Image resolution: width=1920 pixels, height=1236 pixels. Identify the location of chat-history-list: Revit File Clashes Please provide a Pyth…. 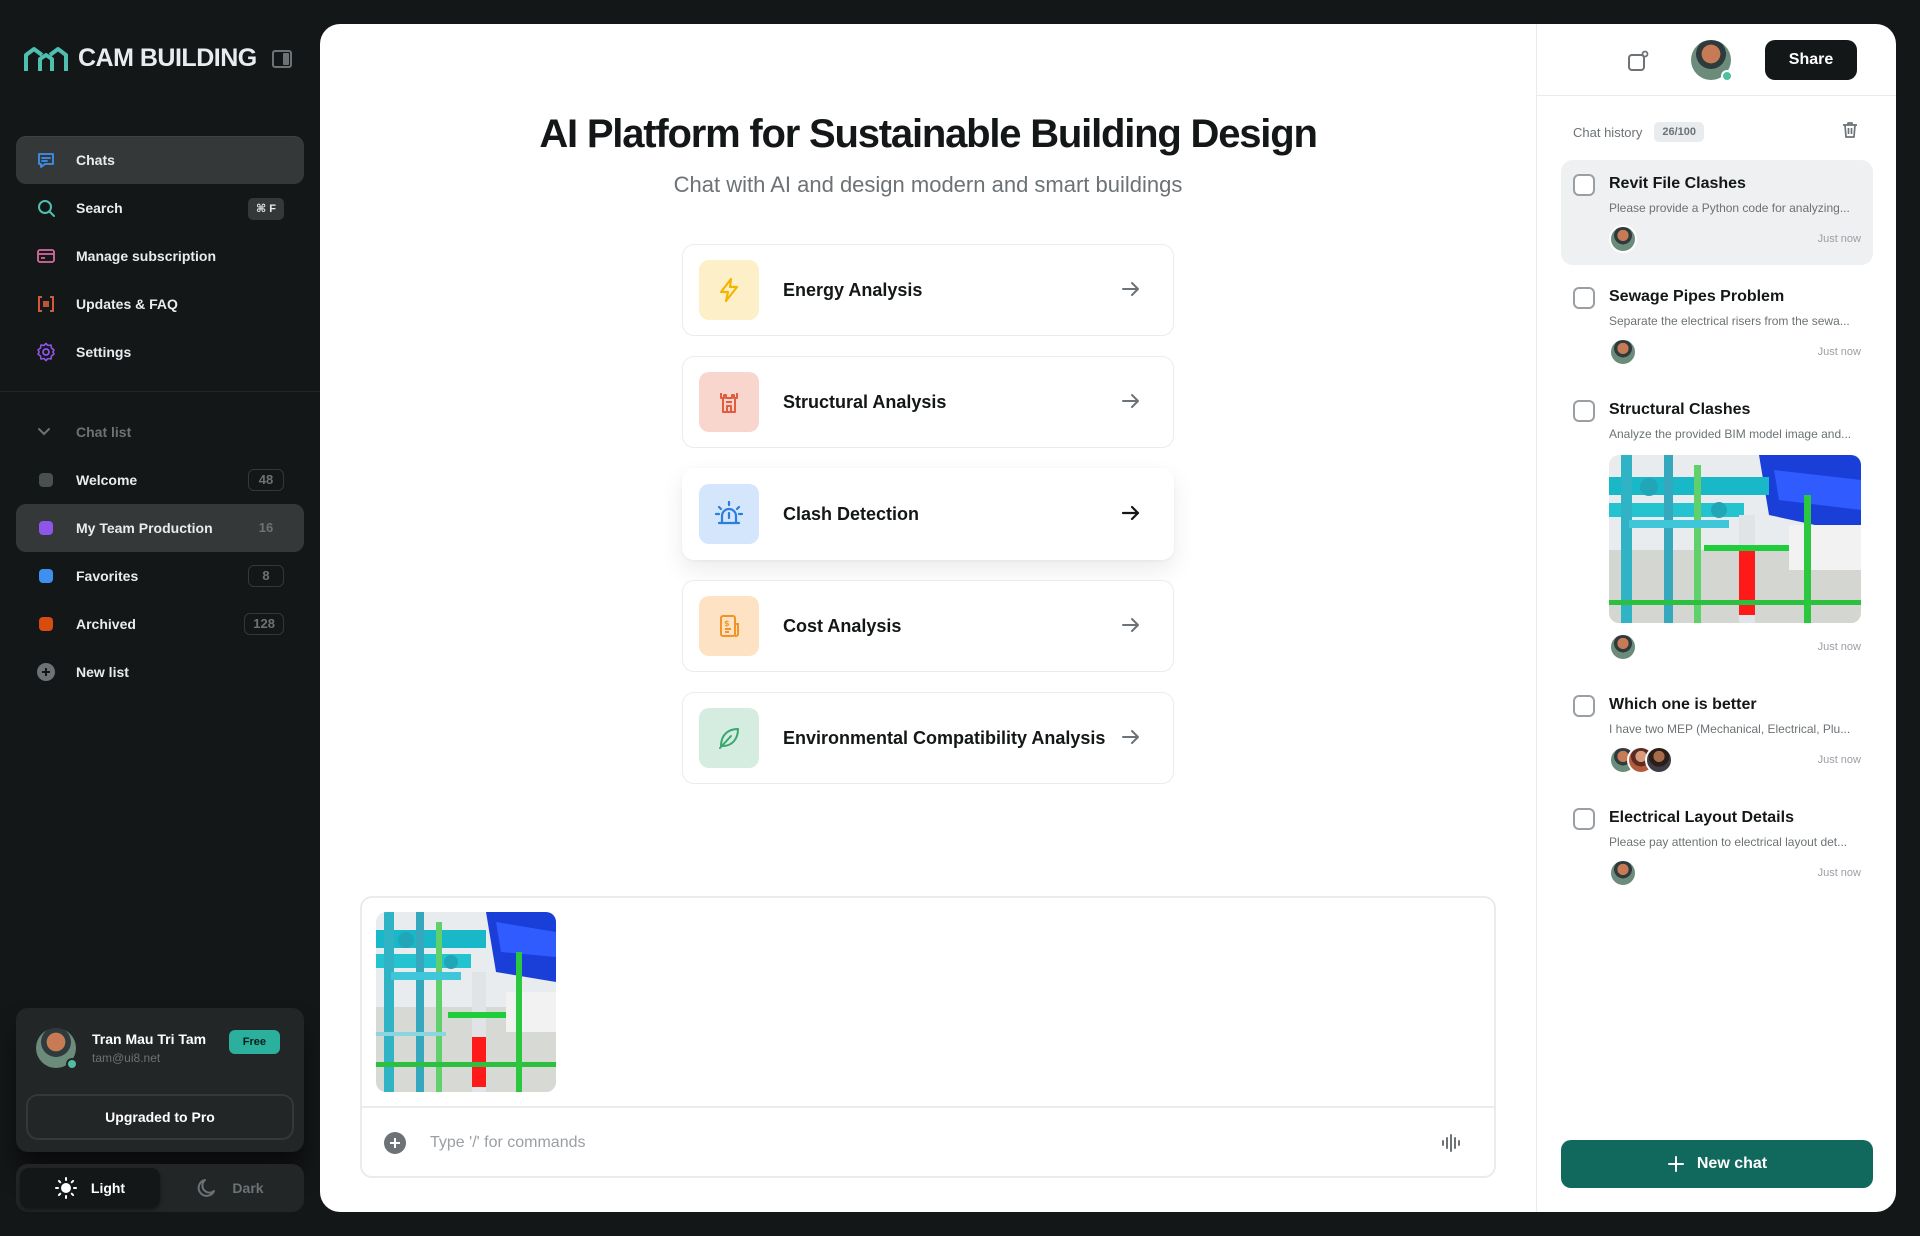
(1717, 533).